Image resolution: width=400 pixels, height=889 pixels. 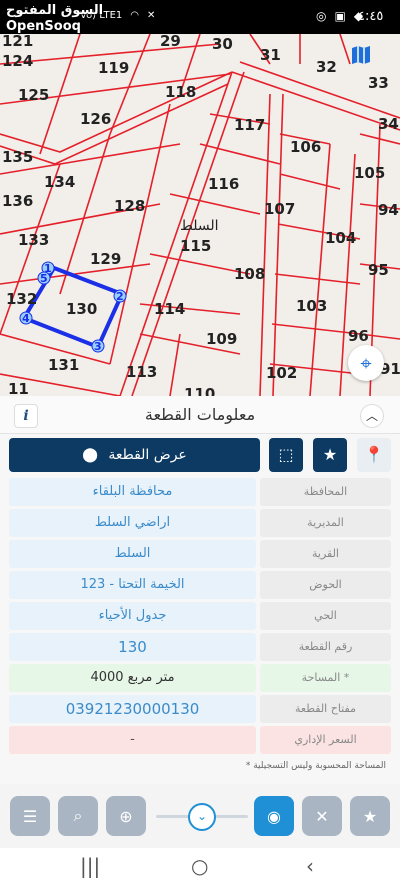 I want to click on parcel-label: 32, so click(x=326, y=67).